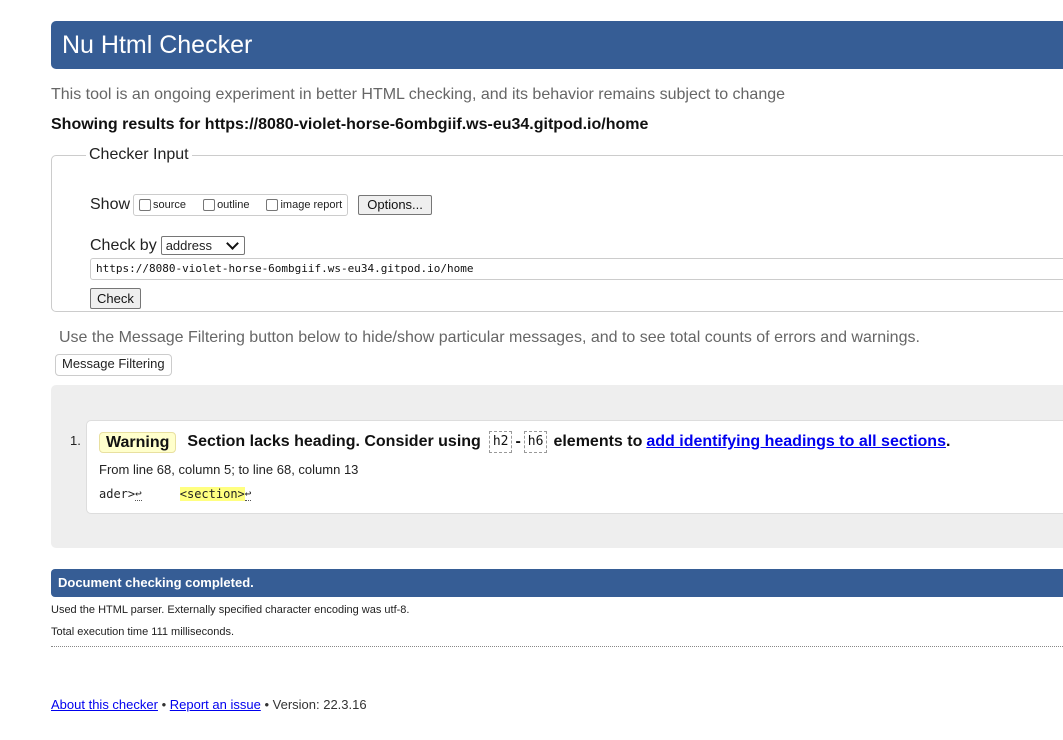  Describe the element at coordinates (535, 442) in the screenshot. I see `code-h6: h6` at that location.